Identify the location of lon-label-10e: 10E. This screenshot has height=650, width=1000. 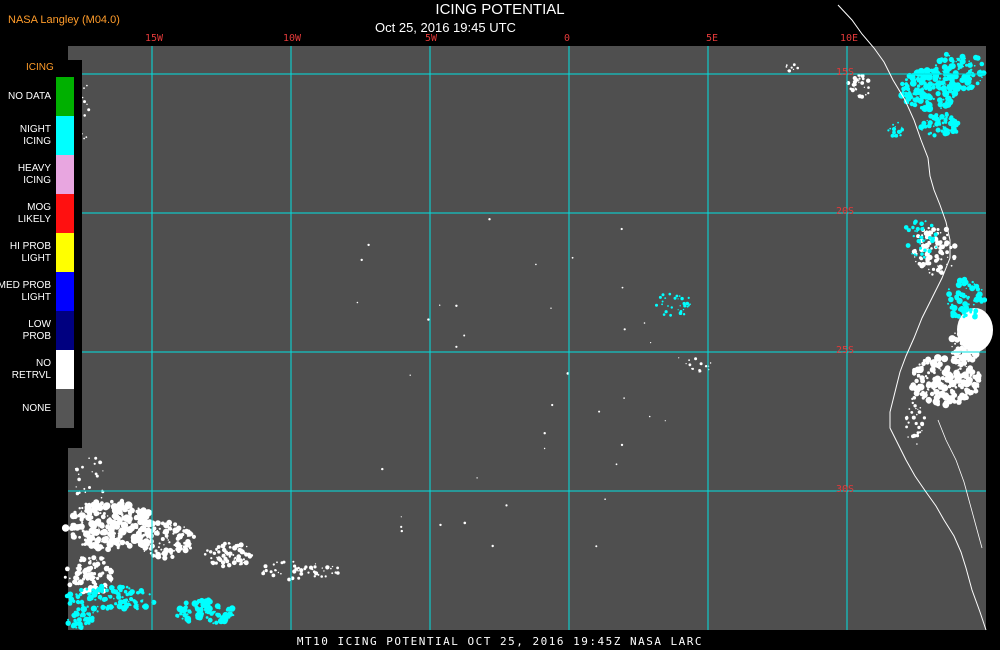
(849, 38).